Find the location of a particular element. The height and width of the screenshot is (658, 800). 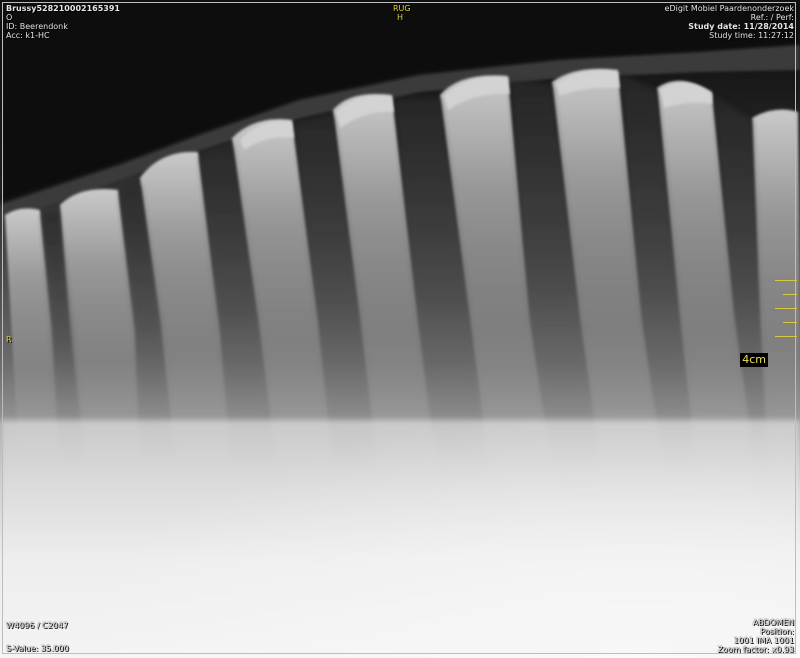

patient-id: ID: Beerendonk is located at coordinates (37, 26).